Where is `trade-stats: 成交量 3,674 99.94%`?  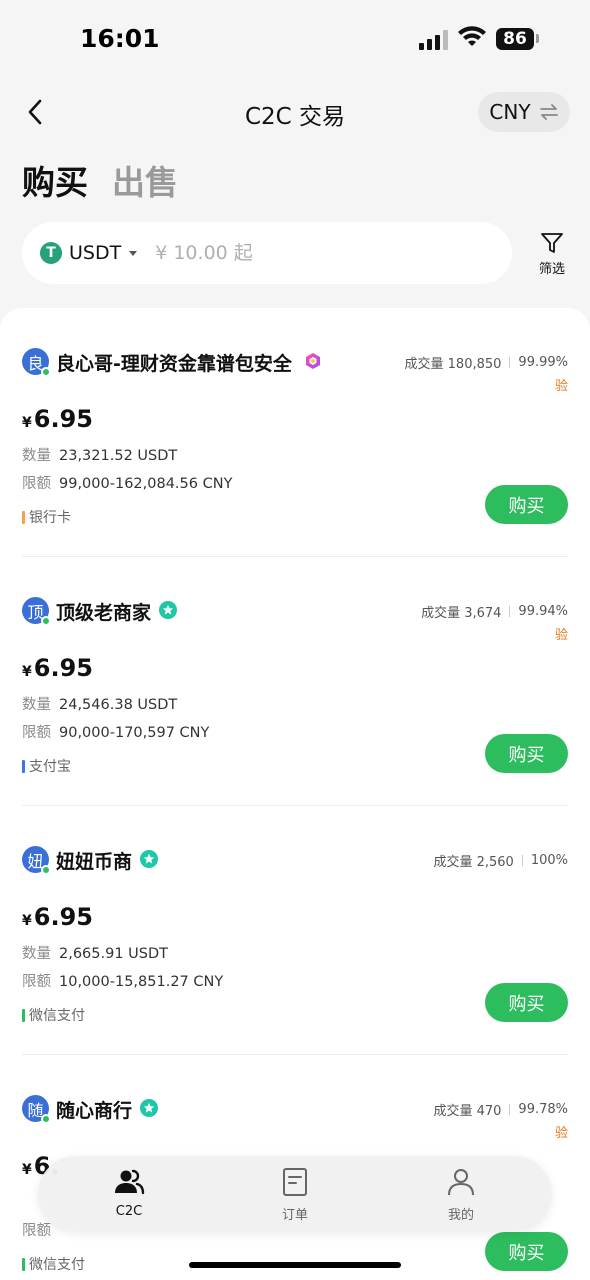 trade-stats: 成交量 3,674 99.94% is located at coordinates (494, 611).